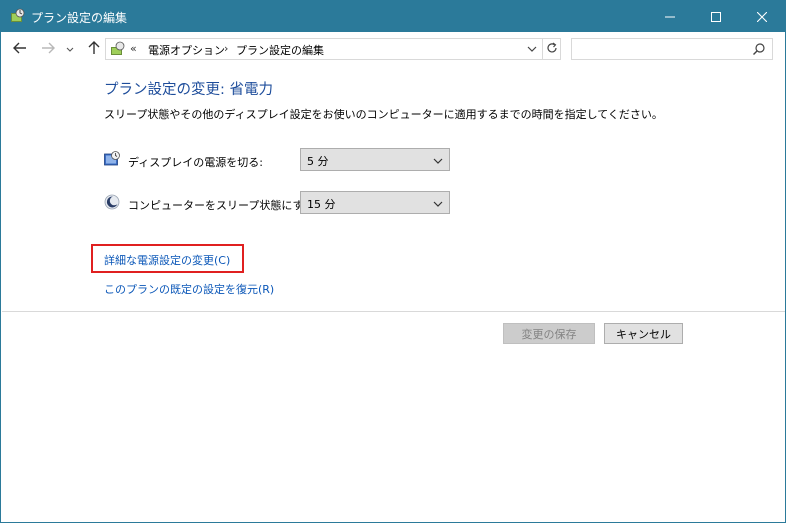 This screenshot has width=786, height=523. I want to click on divider, so click(393, 311).